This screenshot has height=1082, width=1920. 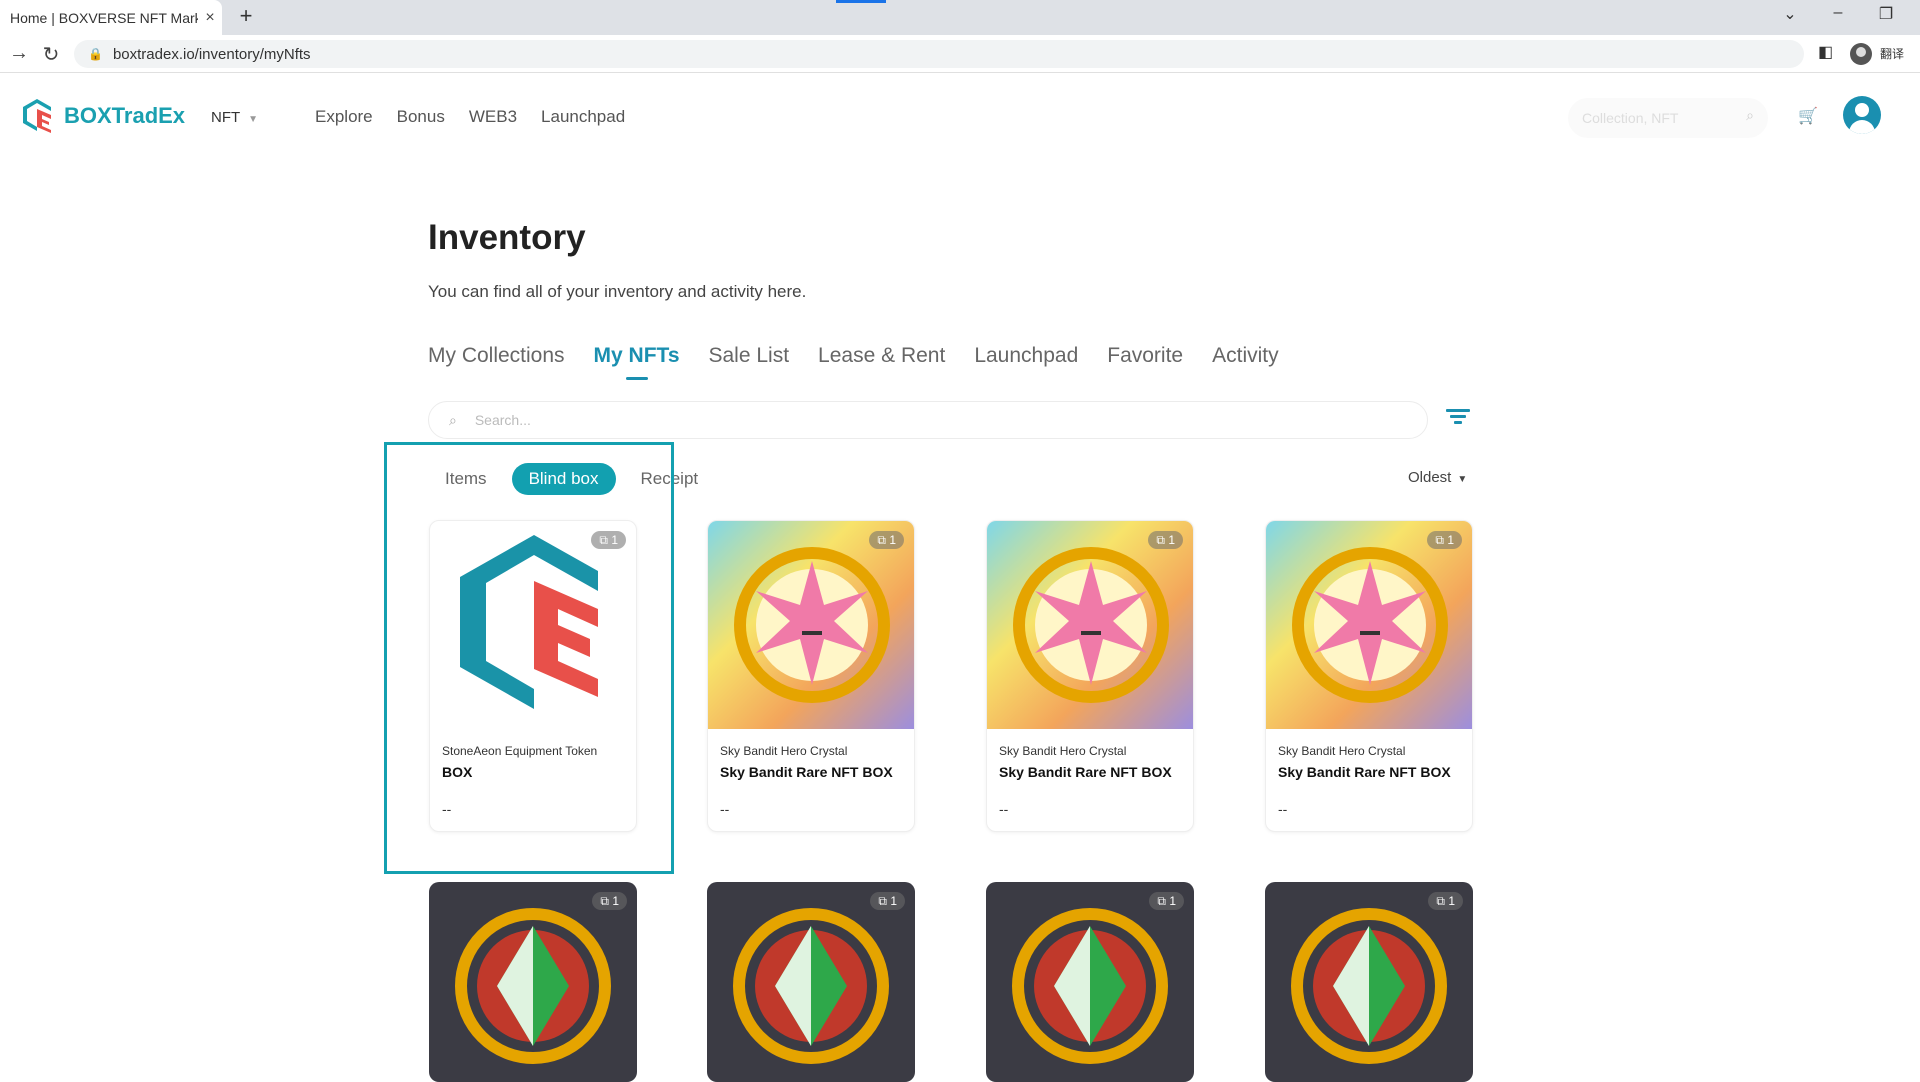 What do you see at coordinates (749, 356) in the screenshot?
I see `tab-sale-list: Sale List` at bounding box center [749, 356].